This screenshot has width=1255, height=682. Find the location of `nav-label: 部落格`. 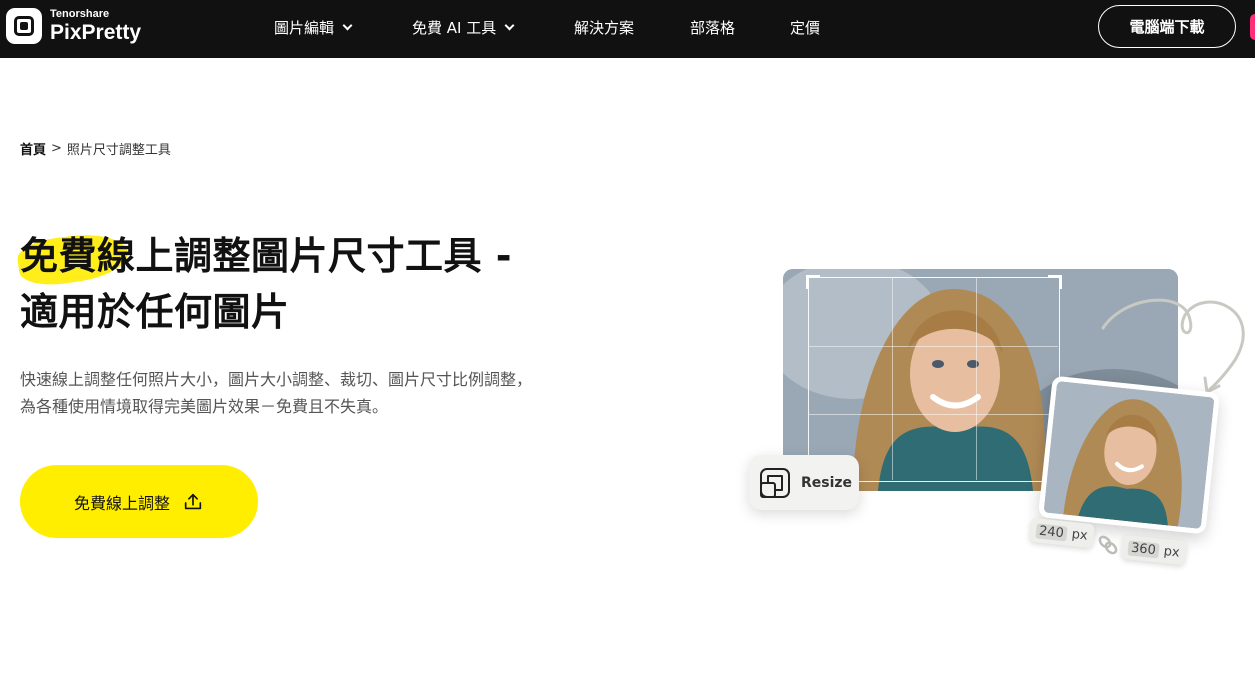

nav-label: 部落格 is located at coordinates (713, 28).